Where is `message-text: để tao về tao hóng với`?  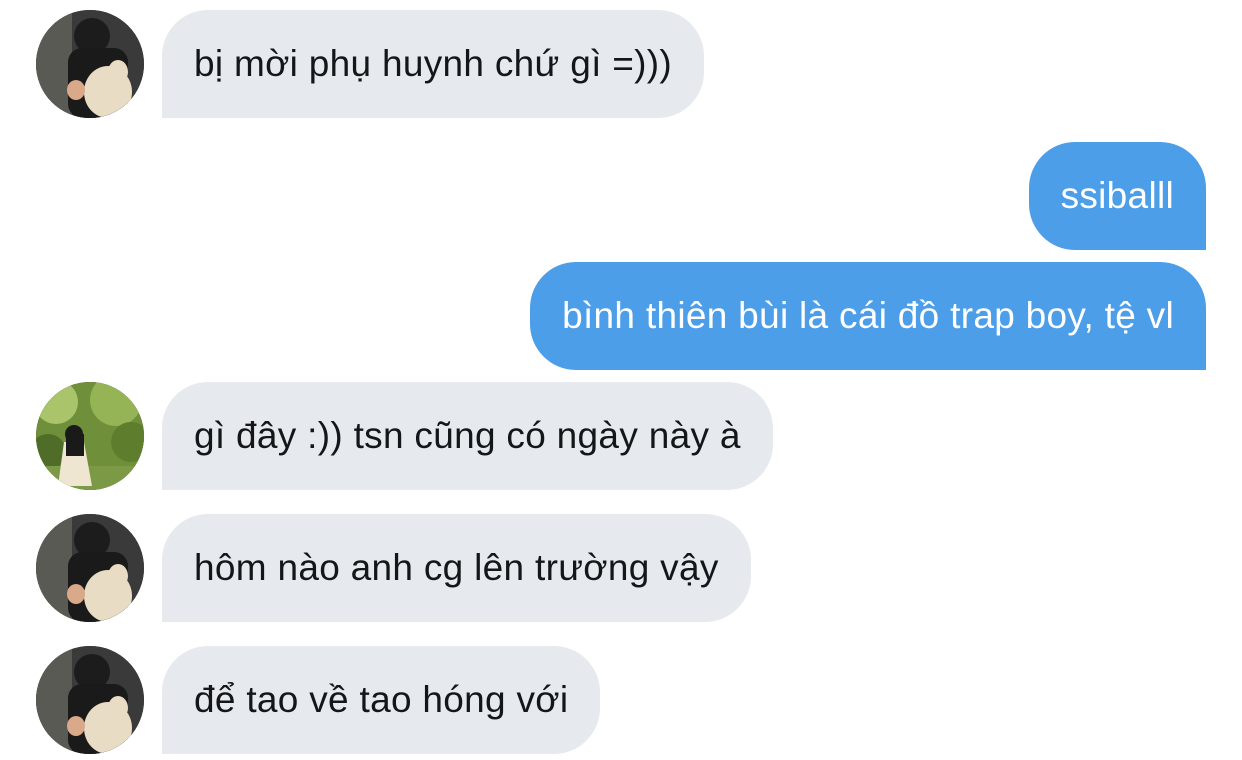
message-text: để tao về tao hóng với is located at coordinates (381, 699).